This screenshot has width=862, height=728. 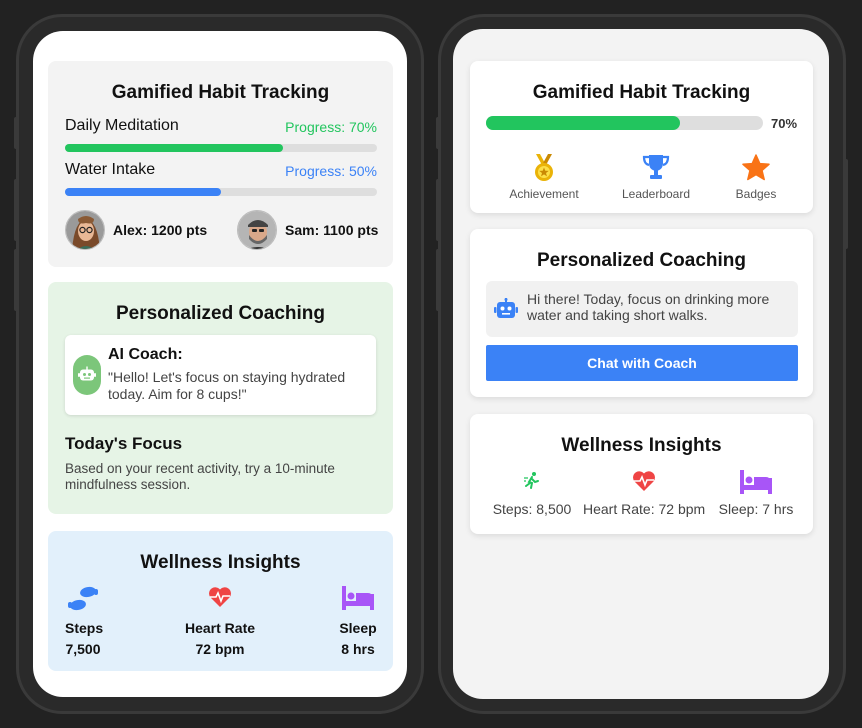 What do you see at coordinates (641, 137) in the screenshot?
I see `habit-tracking-card: Gamified Habit Tracking 70% Achievement` at bounding box center [641, 137].